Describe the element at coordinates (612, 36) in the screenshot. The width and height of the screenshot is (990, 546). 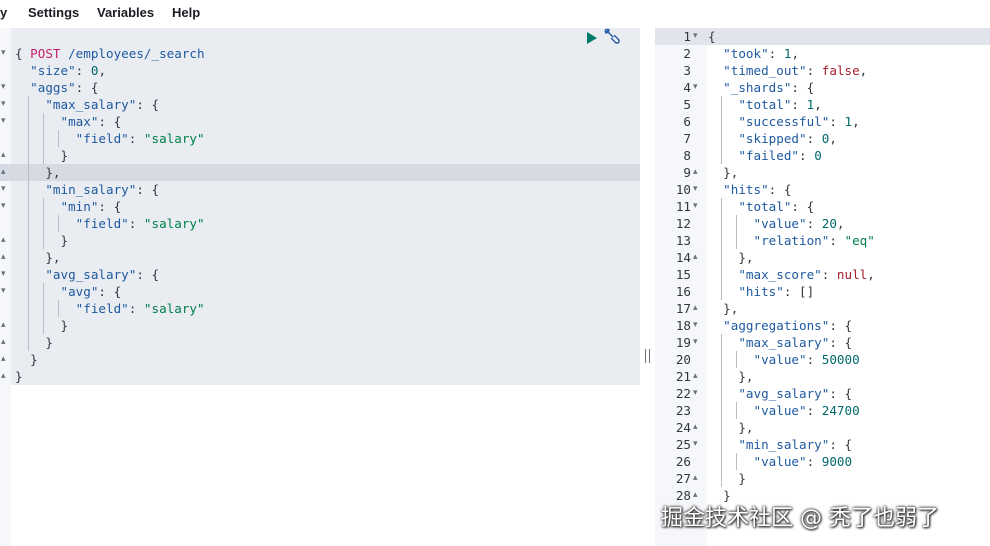
I see `wrench-icon` at that location.